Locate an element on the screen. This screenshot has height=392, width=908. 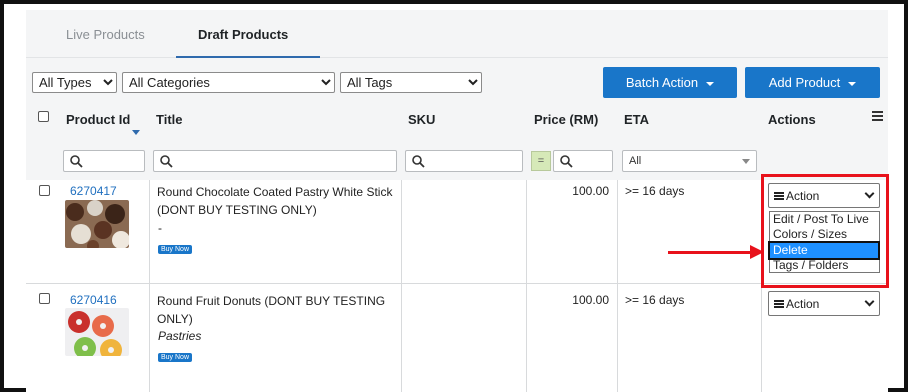
batch-action-label: Batch Action is located at coordinates (662, 82).